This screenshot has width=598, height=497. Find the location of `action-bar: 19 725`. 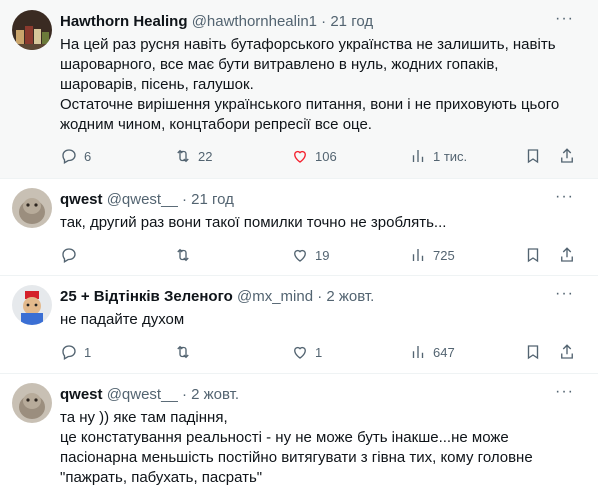

action-bar: 19 725 is located at coordinates (319, 255).